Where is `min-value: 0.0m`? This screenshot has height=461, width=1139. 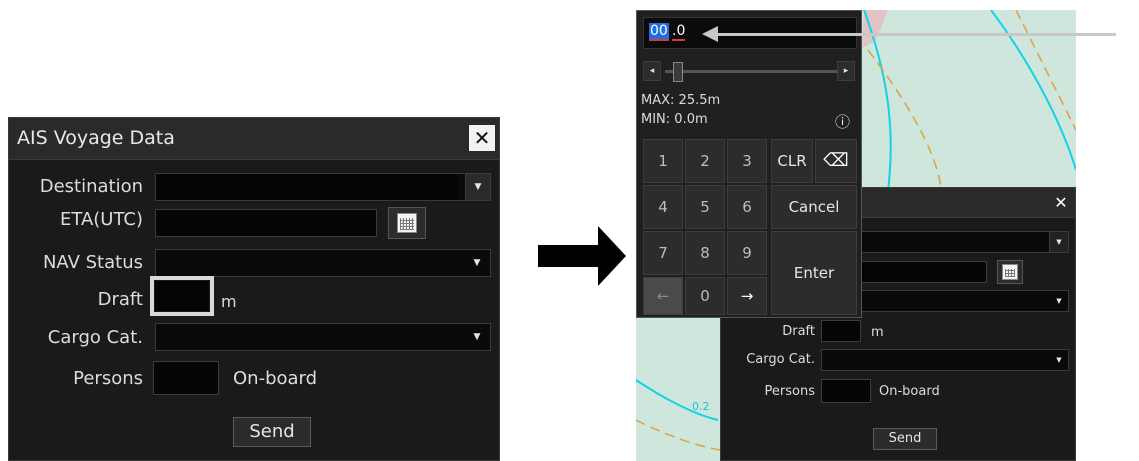
min-value: 0.0m is located at coordinates (691, 119).